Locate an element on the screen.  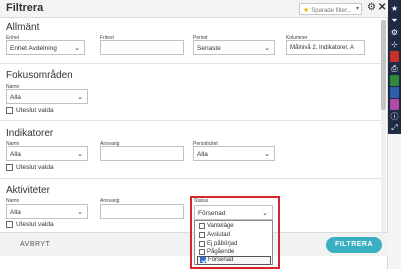
word-icon is located at coordinates (394, 92).